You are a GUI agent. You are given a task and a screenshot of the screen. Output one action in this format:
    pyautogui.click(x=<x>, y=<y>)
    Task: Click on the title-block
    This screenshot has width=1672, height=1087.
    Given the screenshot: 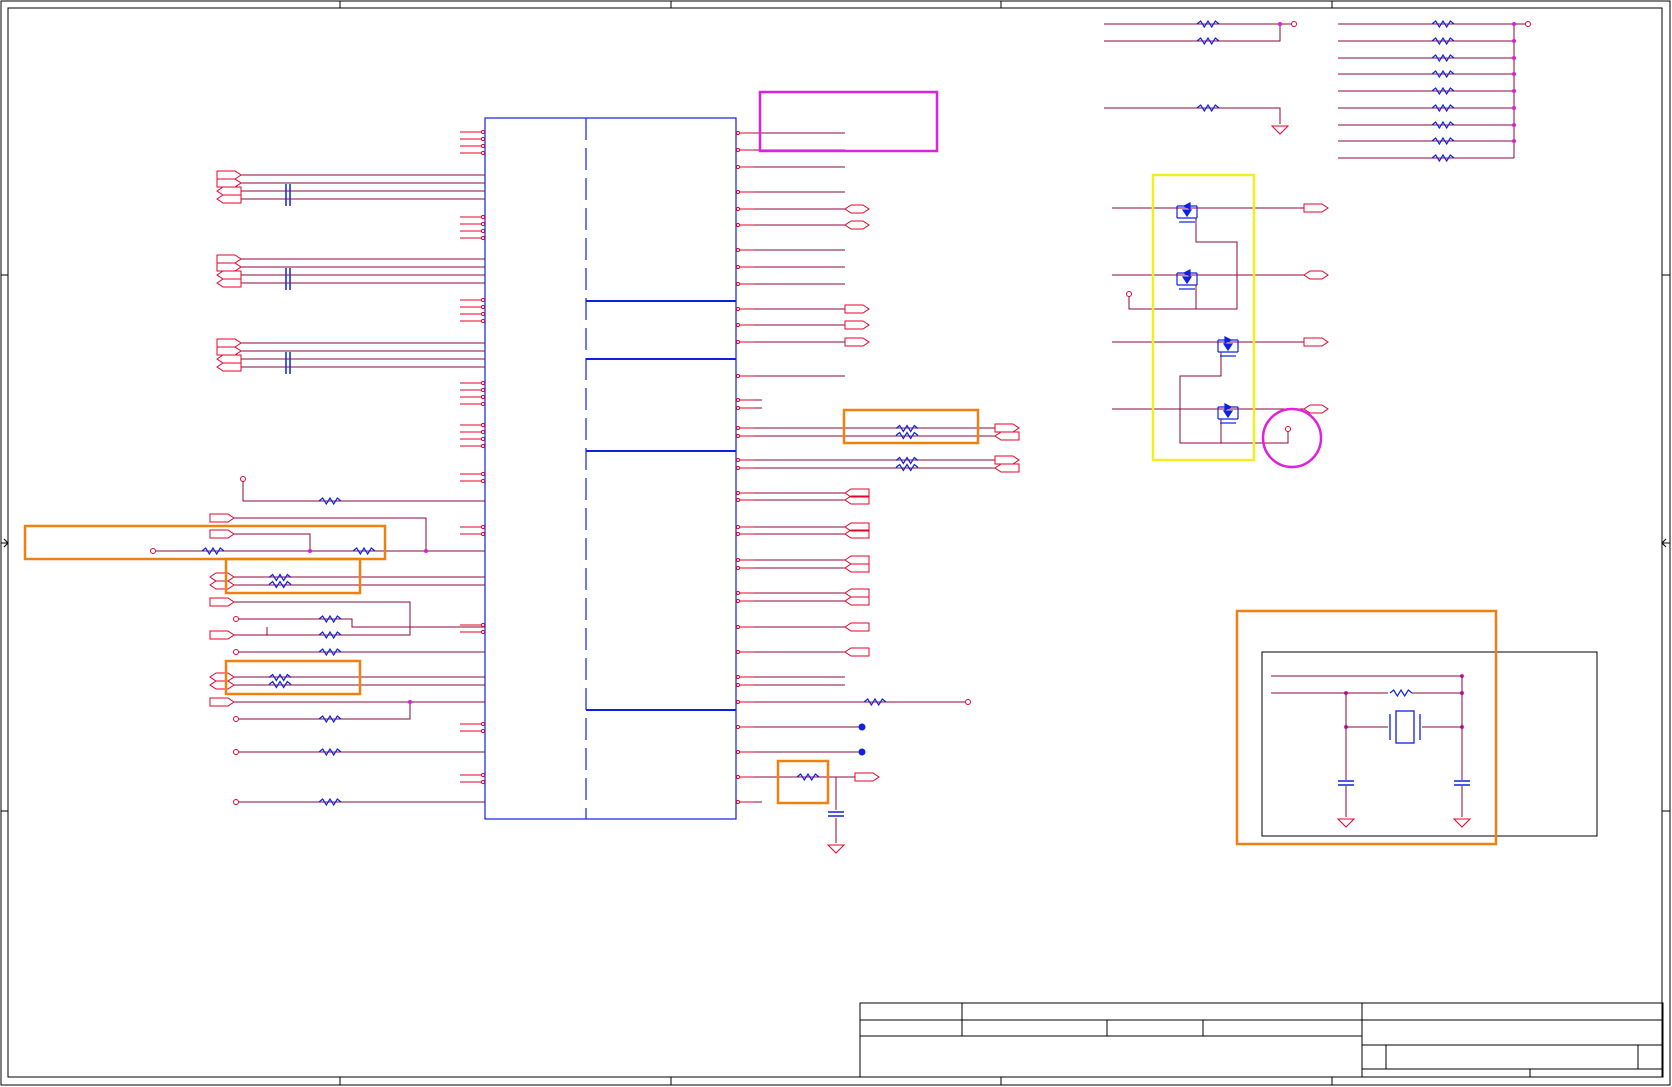 What is the action you would take?
    pyautogui.click(x=1261, y=1040)
    